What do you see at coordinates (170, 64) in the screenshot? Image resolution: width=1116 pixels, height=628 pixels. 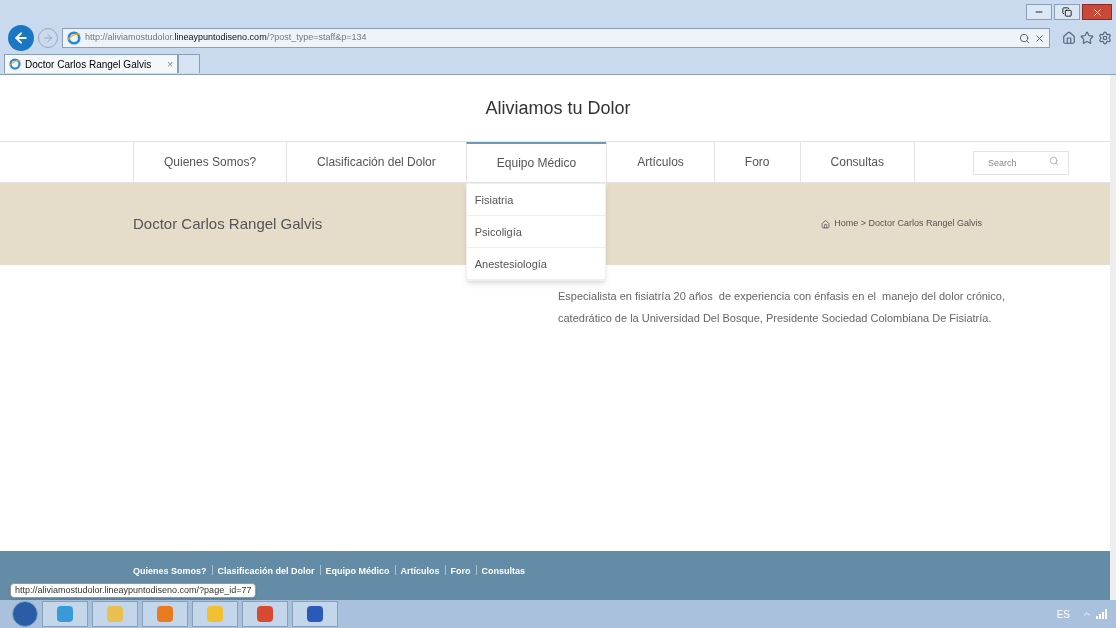 I see `tab-close: ×` at bounding box center [170, 64].